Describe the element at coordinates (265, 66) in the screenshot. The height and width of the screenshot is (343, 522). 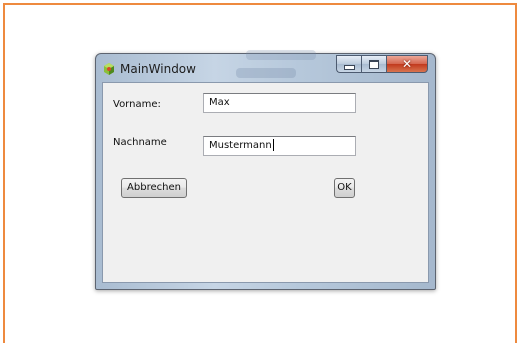
I see `title-bar: MainWindow ✕` at that location.